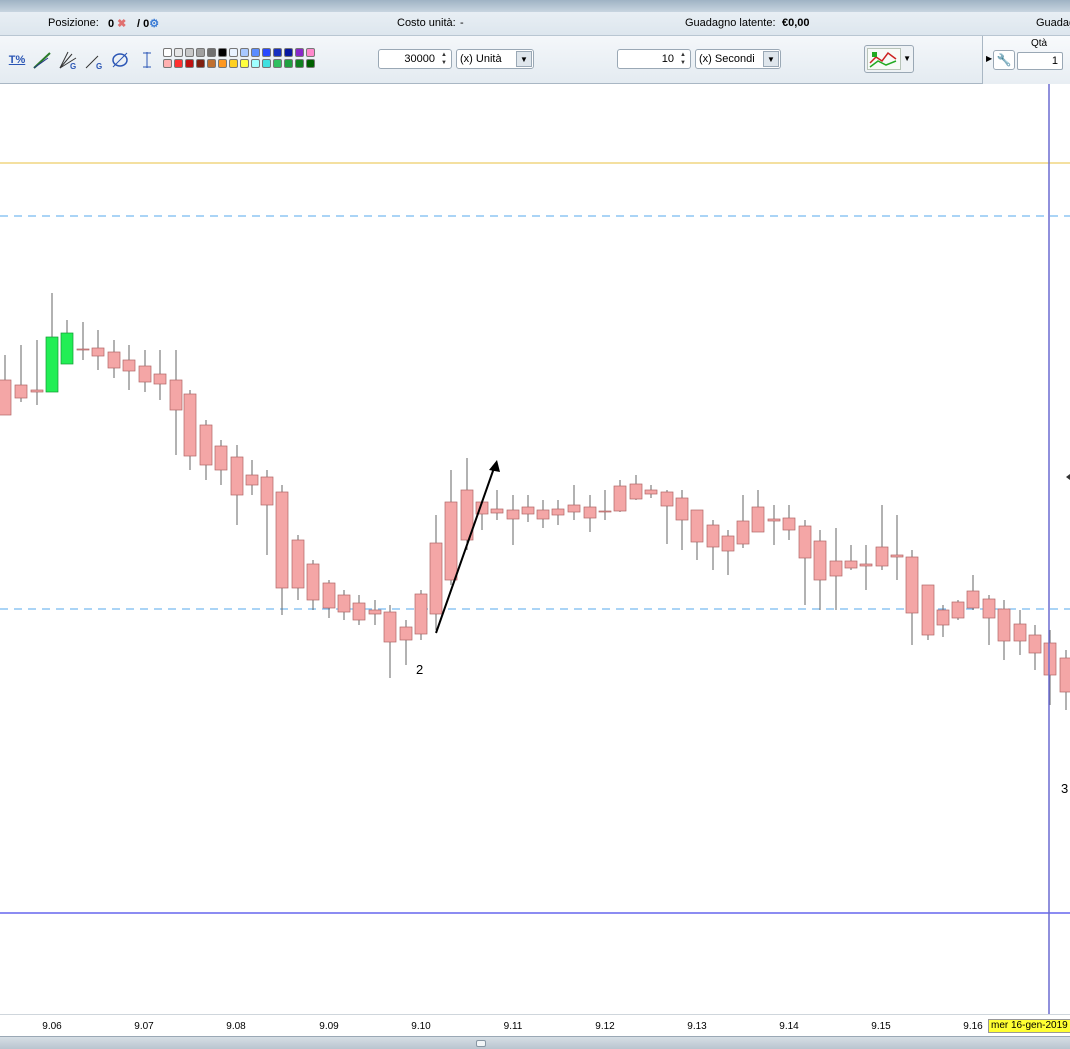  I want to click on quantity-stepper: 30000 ▲ ▼, so click(415, 59).